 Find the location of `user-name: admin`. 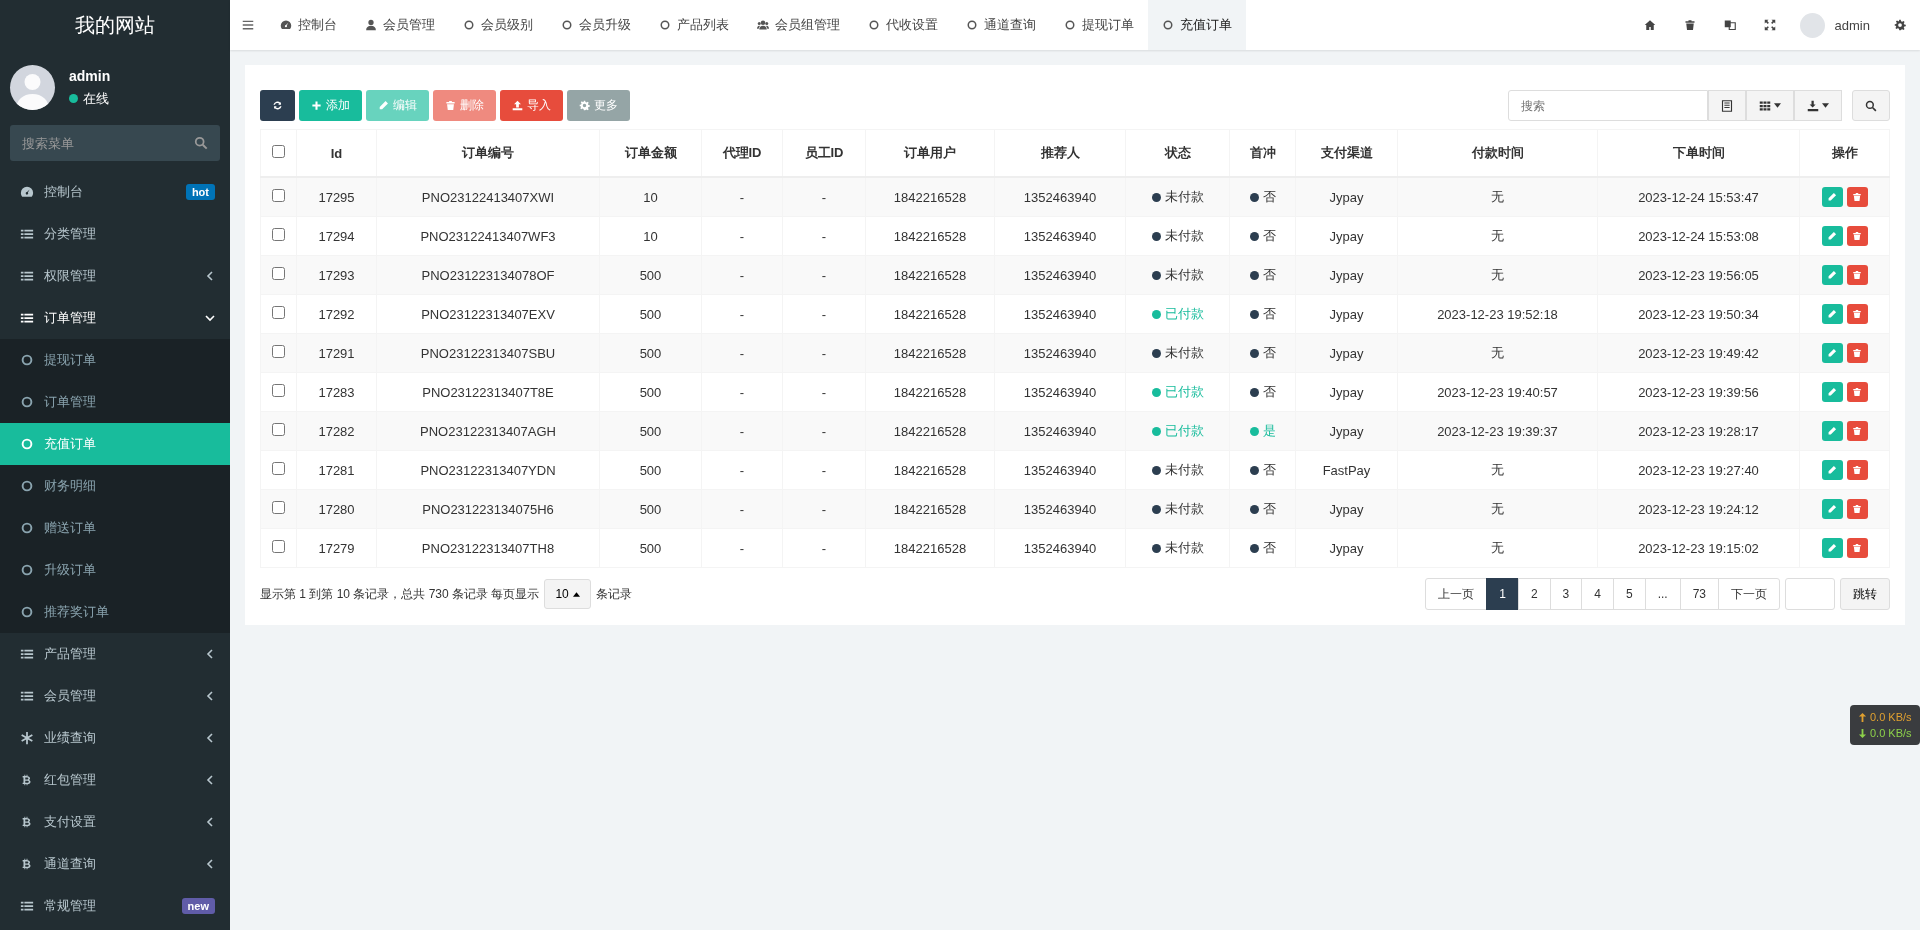

user-name: admin is located at coordinates (90, 75).